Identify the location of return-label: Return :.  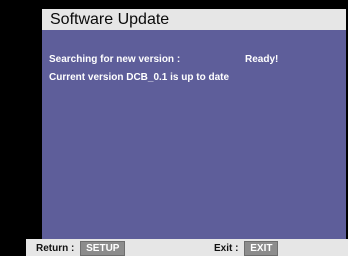
(55, 248).